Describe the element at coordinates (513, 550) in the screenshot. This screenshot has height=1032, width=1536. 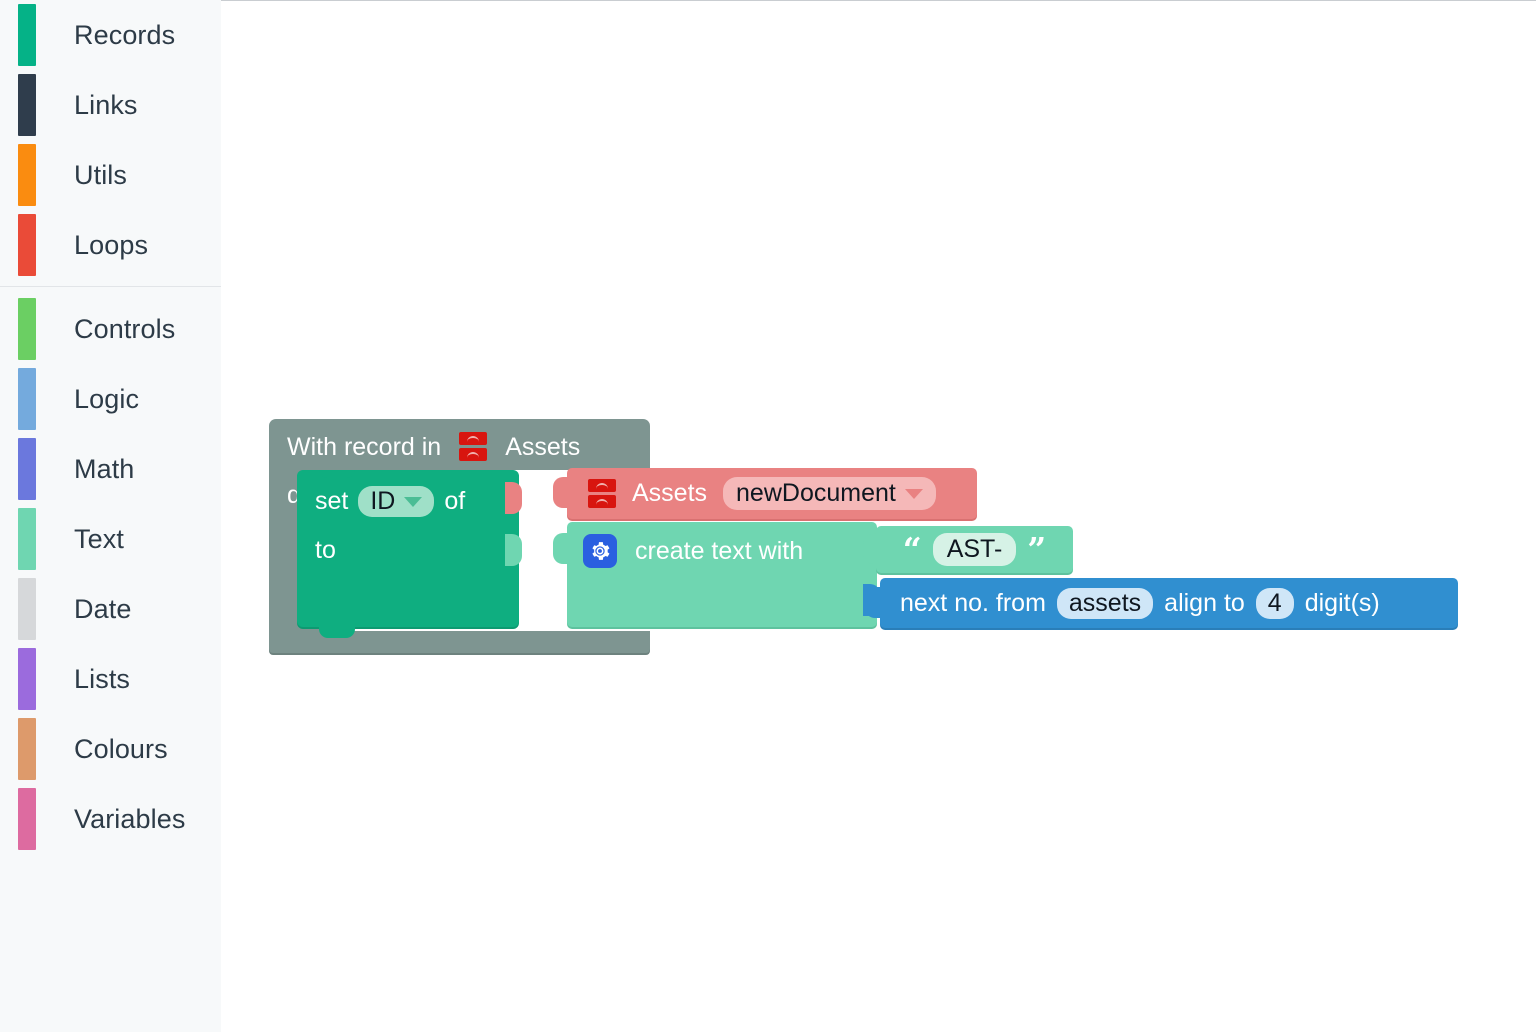
I see `value-input-socket-value` at that location.